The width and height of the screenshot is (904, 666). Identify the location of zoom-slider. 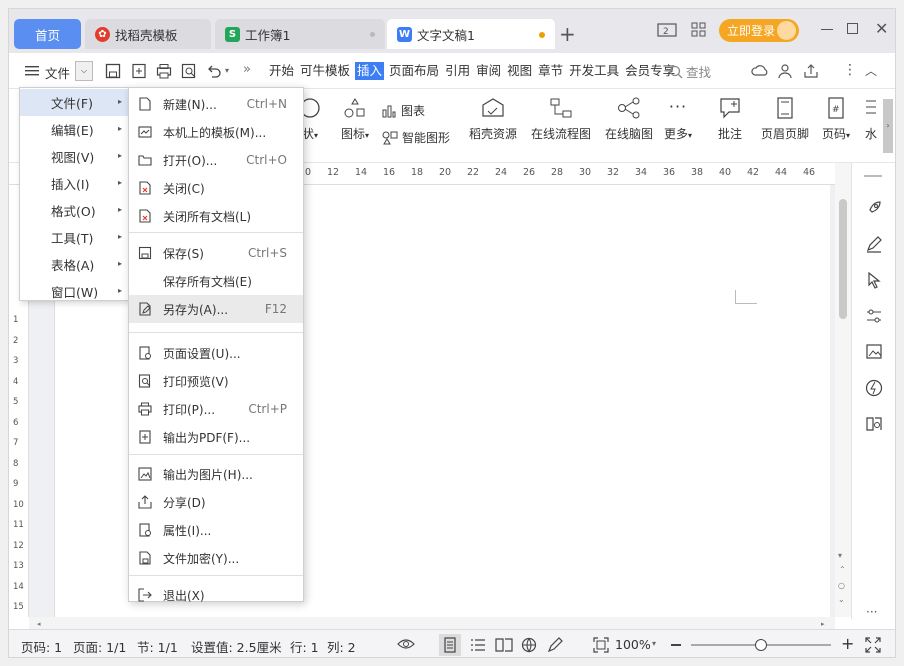
(761, 645).